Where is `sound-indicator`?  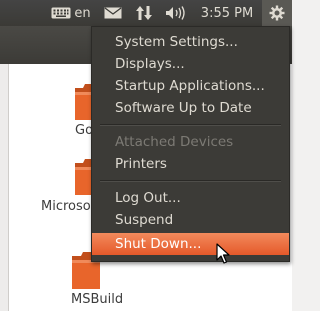 sound-indicator is located at coordinates (176, 13).